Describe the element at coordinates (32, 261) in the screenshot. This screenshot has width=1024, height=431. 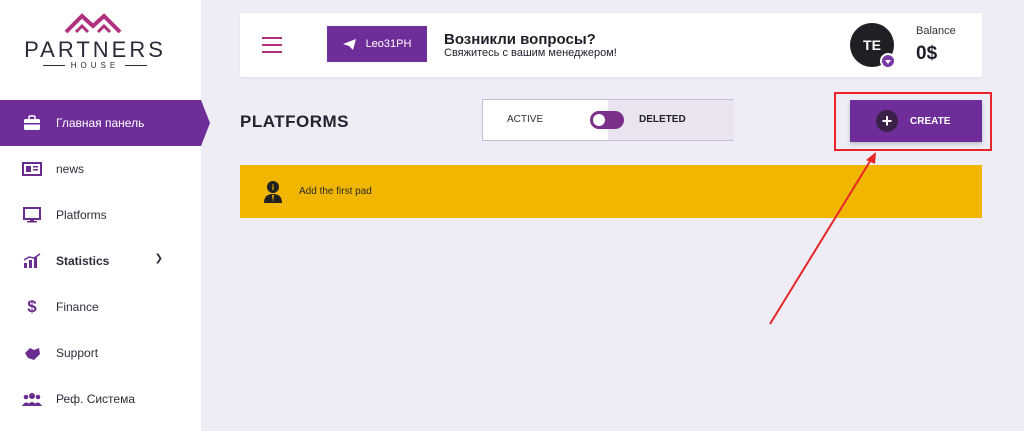
I see `chart-icon` at that location.